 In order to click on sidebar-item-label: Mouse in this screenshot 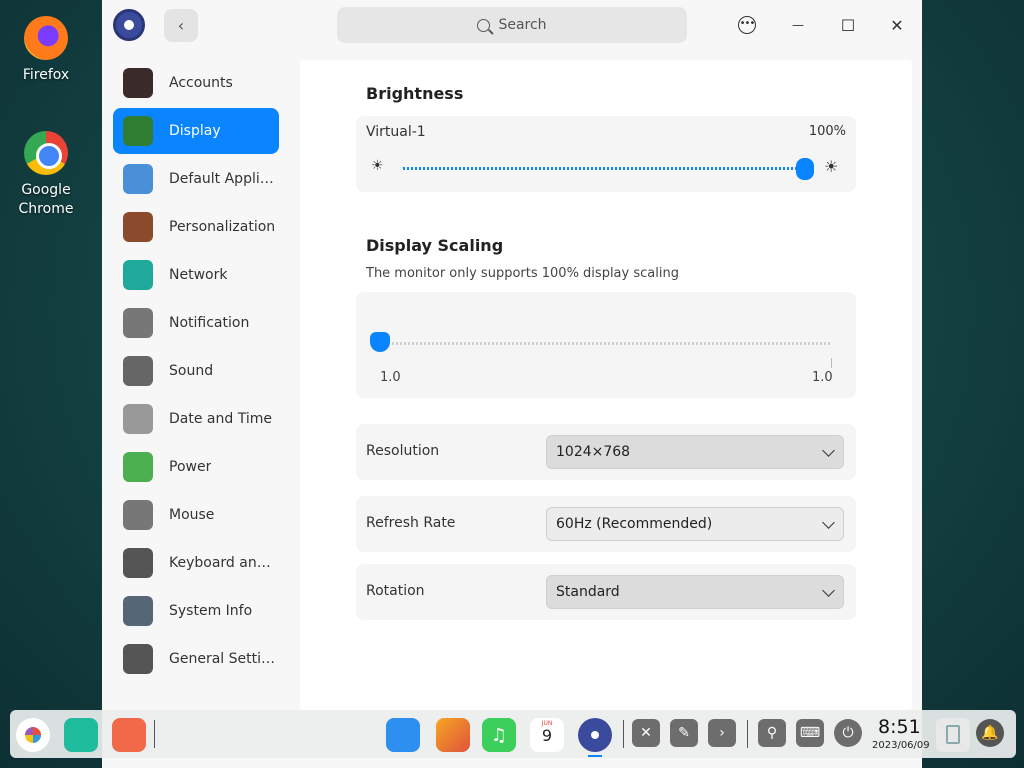, I will do `click(192, 515)`.